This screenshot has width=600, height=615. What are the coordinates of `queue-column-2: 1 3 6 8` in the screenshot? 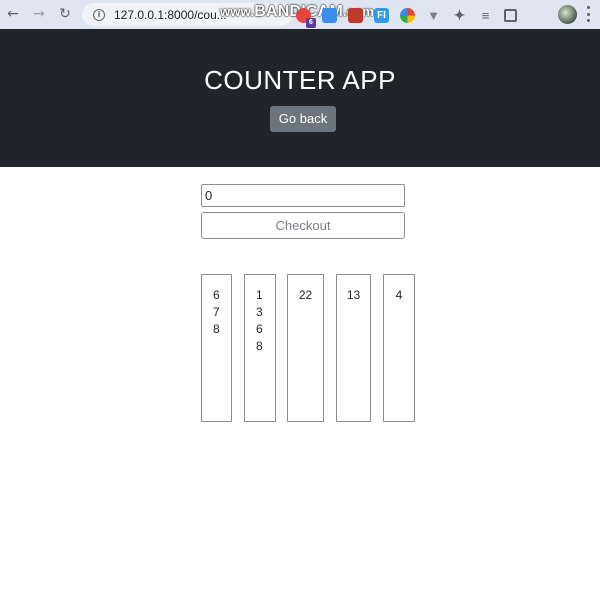 It's located at (260, 348).